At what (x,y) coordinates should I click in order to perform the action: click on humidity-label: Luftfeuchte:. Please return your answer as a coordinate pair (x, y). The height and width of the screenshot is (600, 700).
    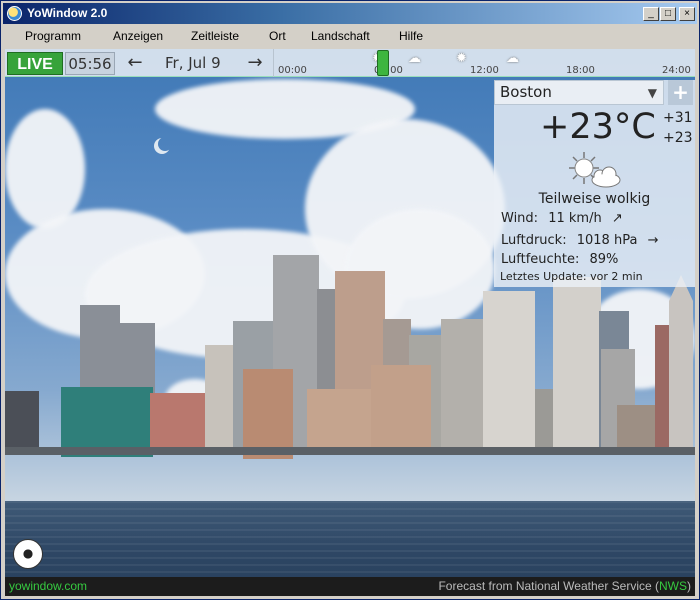
    Looking at the image, I should click on (540, 259).